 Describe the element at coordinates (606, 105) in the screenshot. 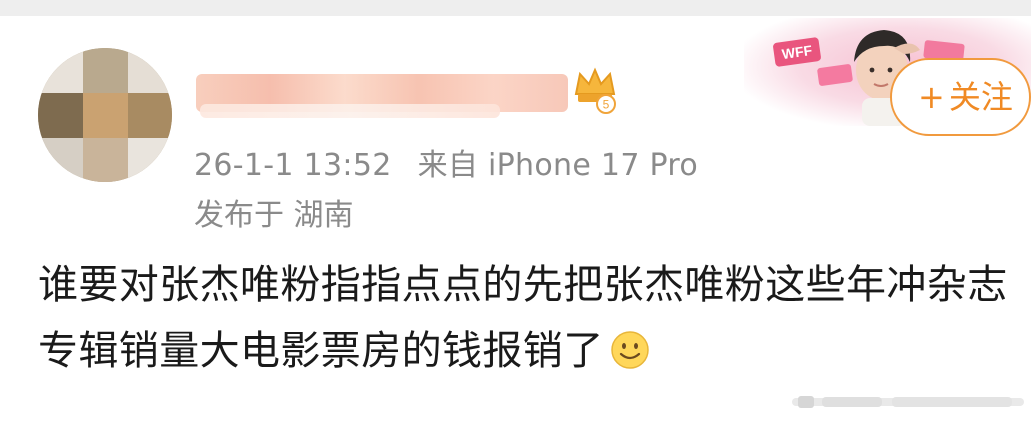

I see `svg-text: 5` at that location.